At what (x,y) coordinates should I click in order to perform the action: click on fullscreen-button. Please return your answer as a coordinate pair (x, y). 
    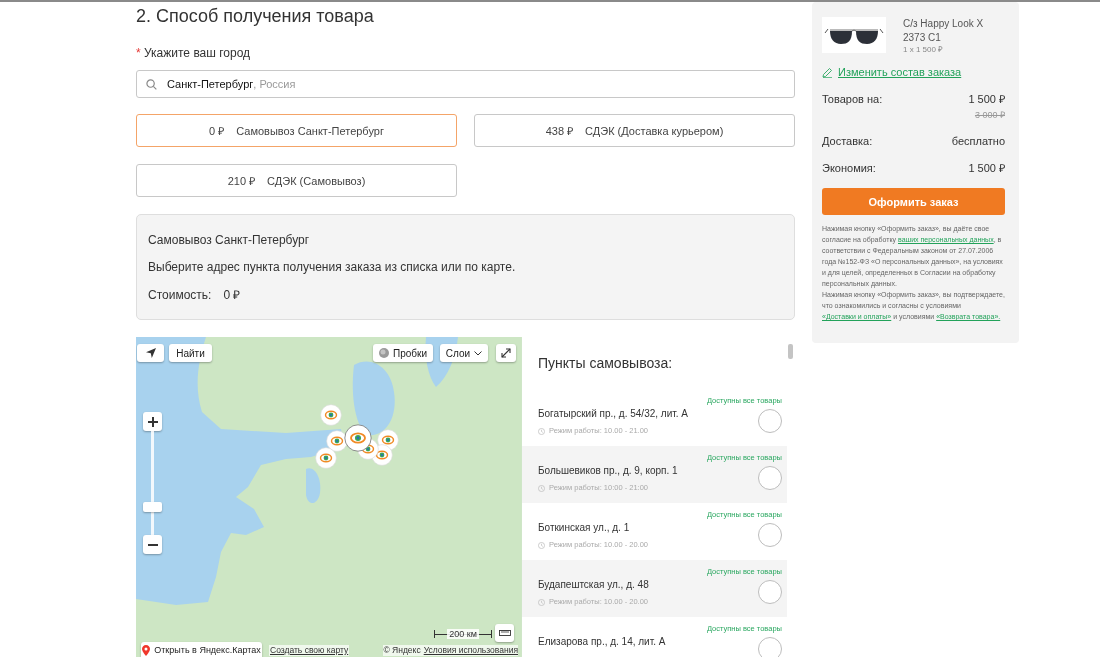
    Looking at the image, I should click on (506, 353).